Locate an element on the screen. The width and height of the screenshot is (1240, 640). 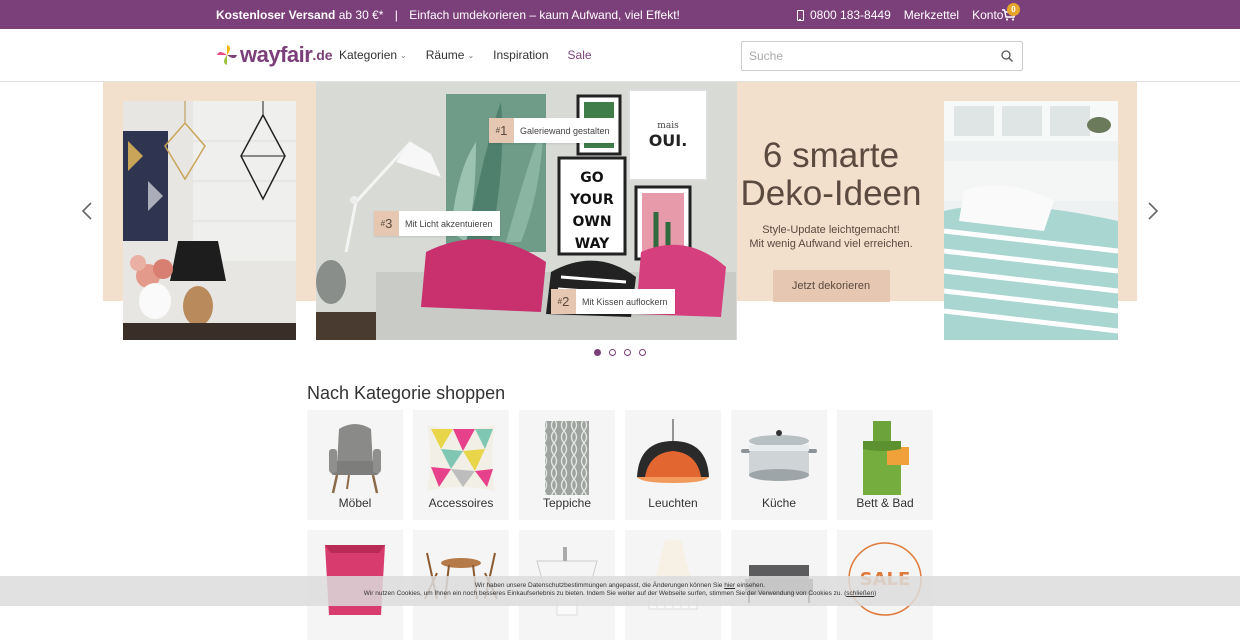
main-nav: Kategorien ⌄ Räume ⌄ Inspiration Sale is located at coordinates (475, 55).